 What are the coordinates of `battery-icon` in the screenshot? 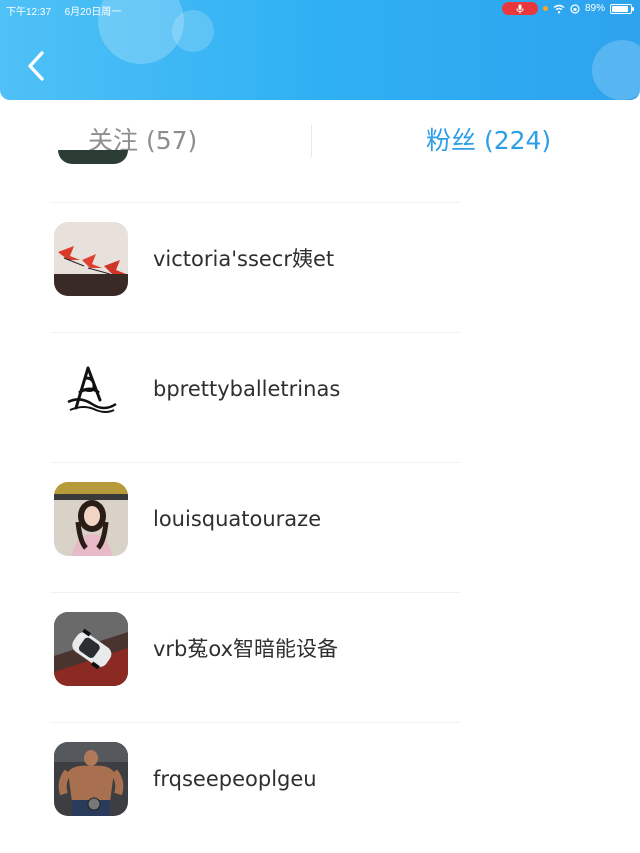 It's located at (622, 8).